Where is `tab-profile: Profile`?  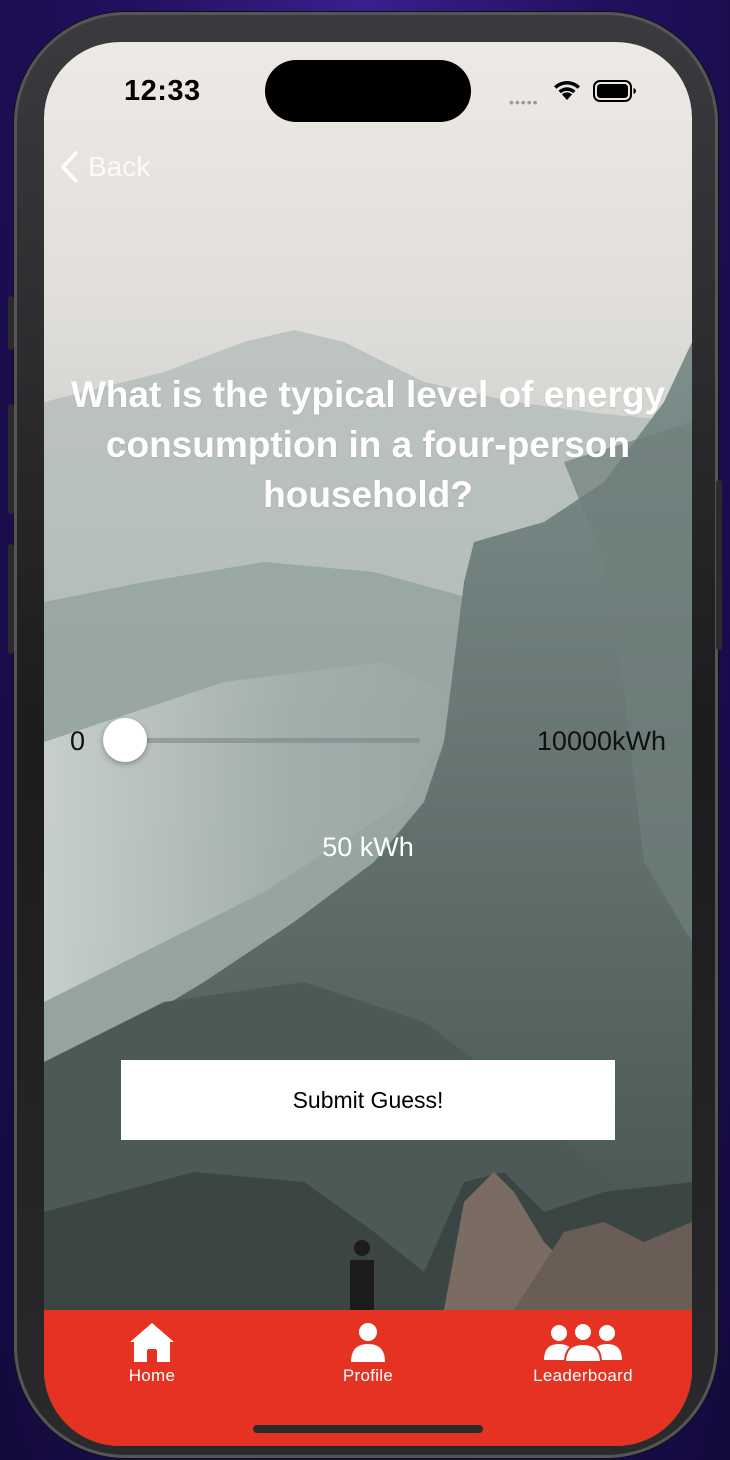
tab-profile: Profile is located at coordinates (368, 1355).